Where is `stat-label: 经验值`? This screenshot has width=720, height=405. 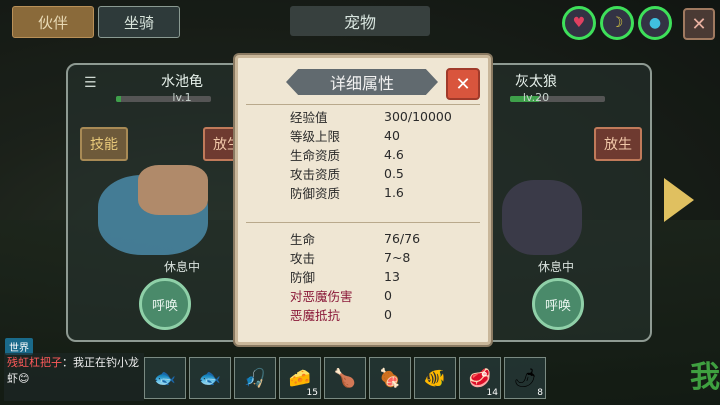
stat-label: 经验值 is located at coordinates (309, 117).